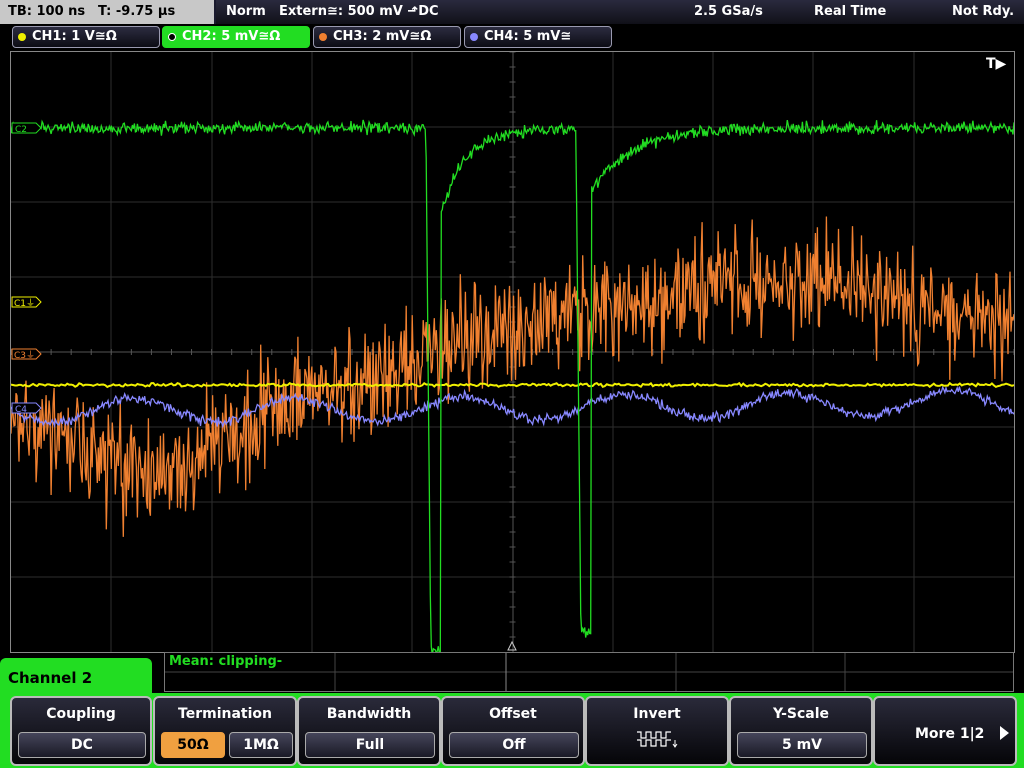 The image size is (1024, 768). What do you see at coordinates (800, 714) in the screenshot?
I see `y-scale-title: Y-Scale` at bounding box center [800, 714].